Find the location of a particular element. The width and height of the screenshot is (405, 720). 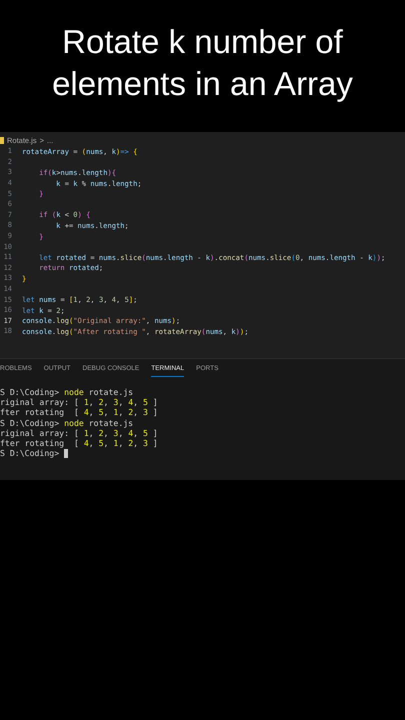

file-icon is located at coordinates (2, 140).